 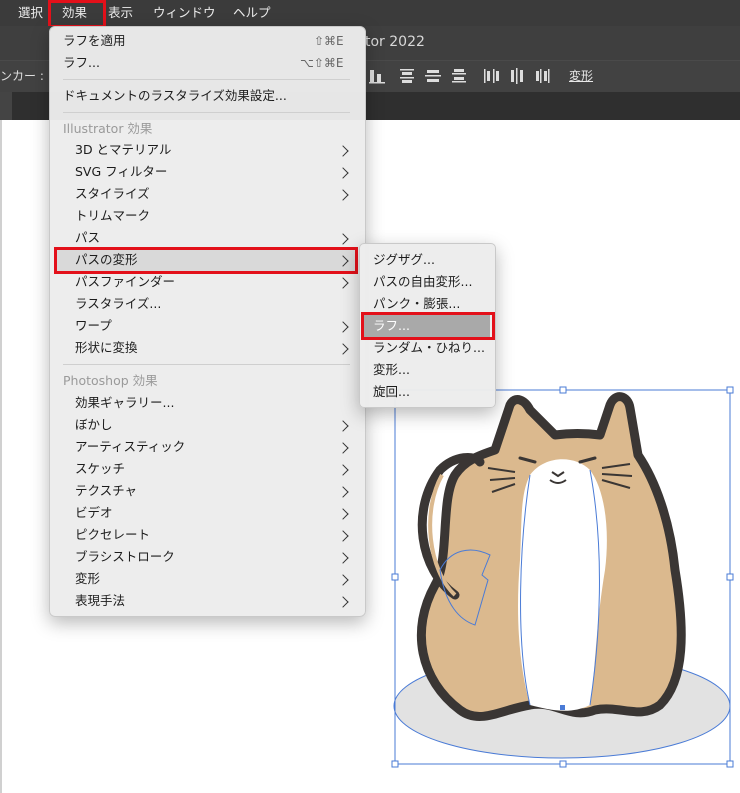 I want to click on menu-view: 表示, so click(x=120, y=13).